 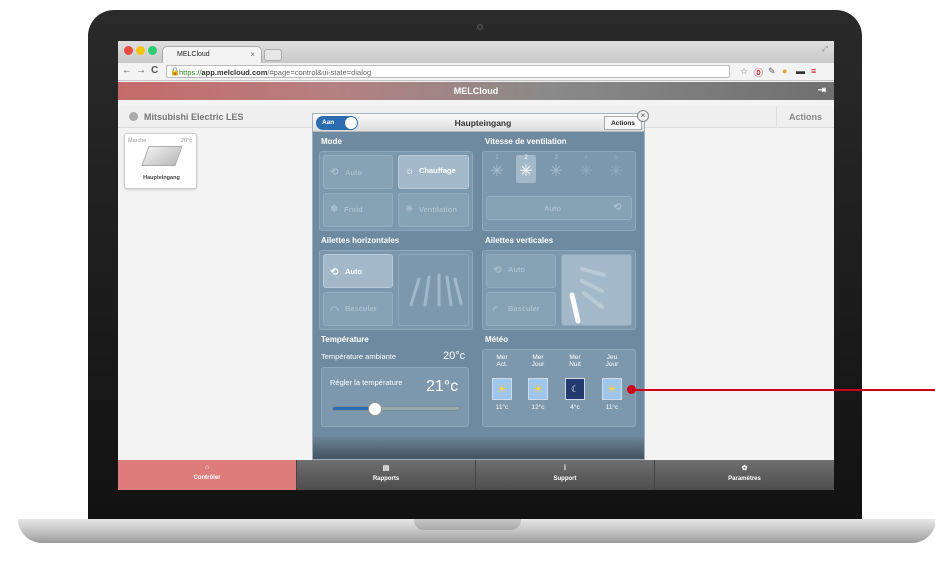 What do you see at coordinates (154, 70) in the screenshot?
I see `reload-button: C` at bounding box center [154, 70].